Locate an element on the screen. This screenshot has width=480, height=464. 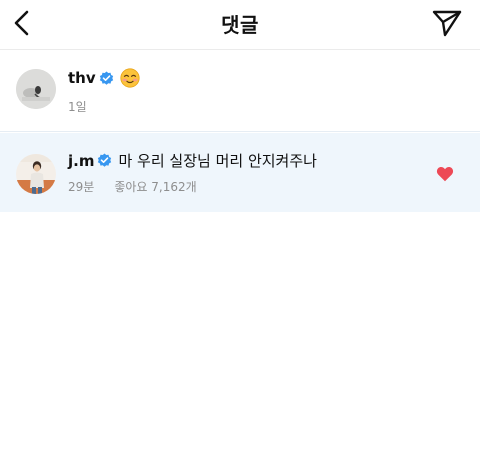
smiling-face-icon is located at coordinates (130, 78).